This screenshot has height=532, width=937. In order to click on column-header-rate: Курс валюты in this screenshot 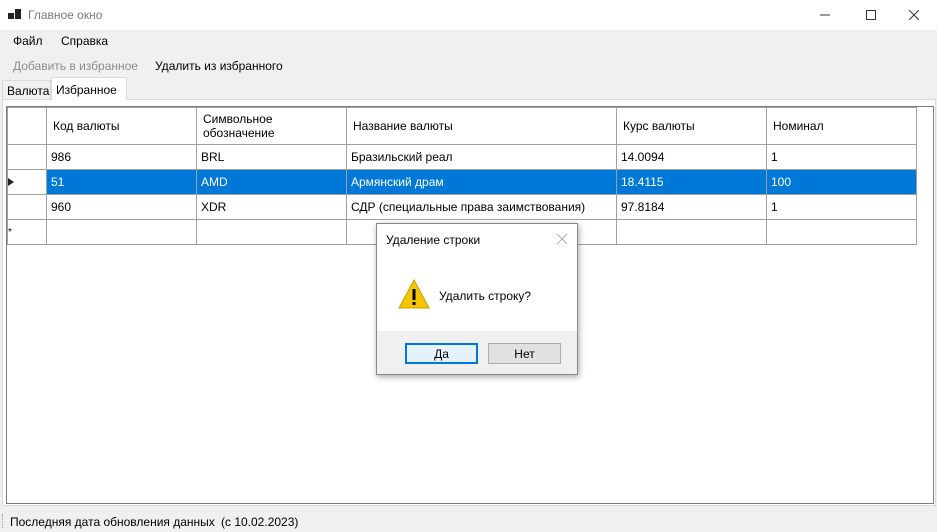, I will do `click(691, 126)`.